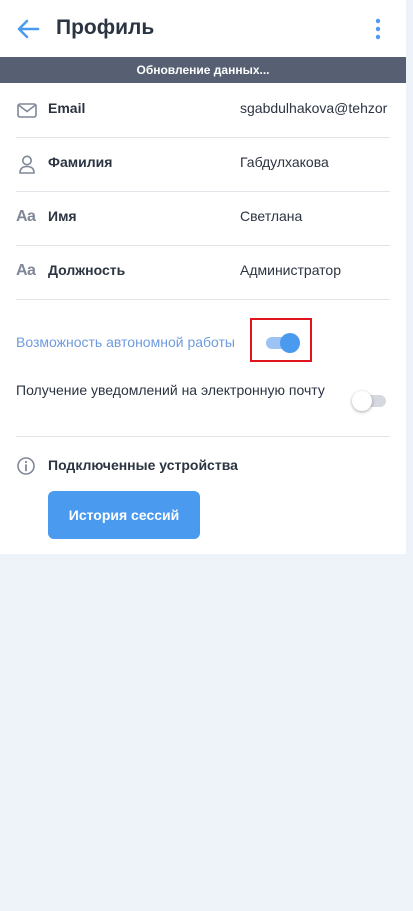 Image resolution: width=413 pixels, height=911 pixels. What do you see at coordinates (28, 29) in the screenshot?
I see `arrow-left-icon` at bounding box center [28, 29].